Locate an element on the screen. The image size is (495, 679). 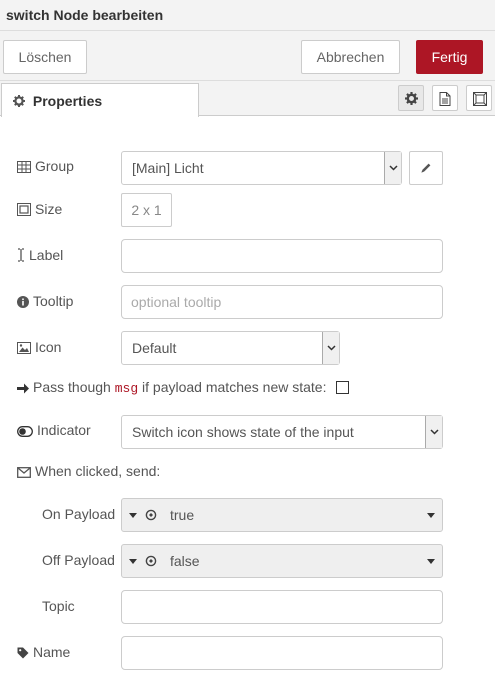
group-label-text: Group is located at coordinates (54, 166).